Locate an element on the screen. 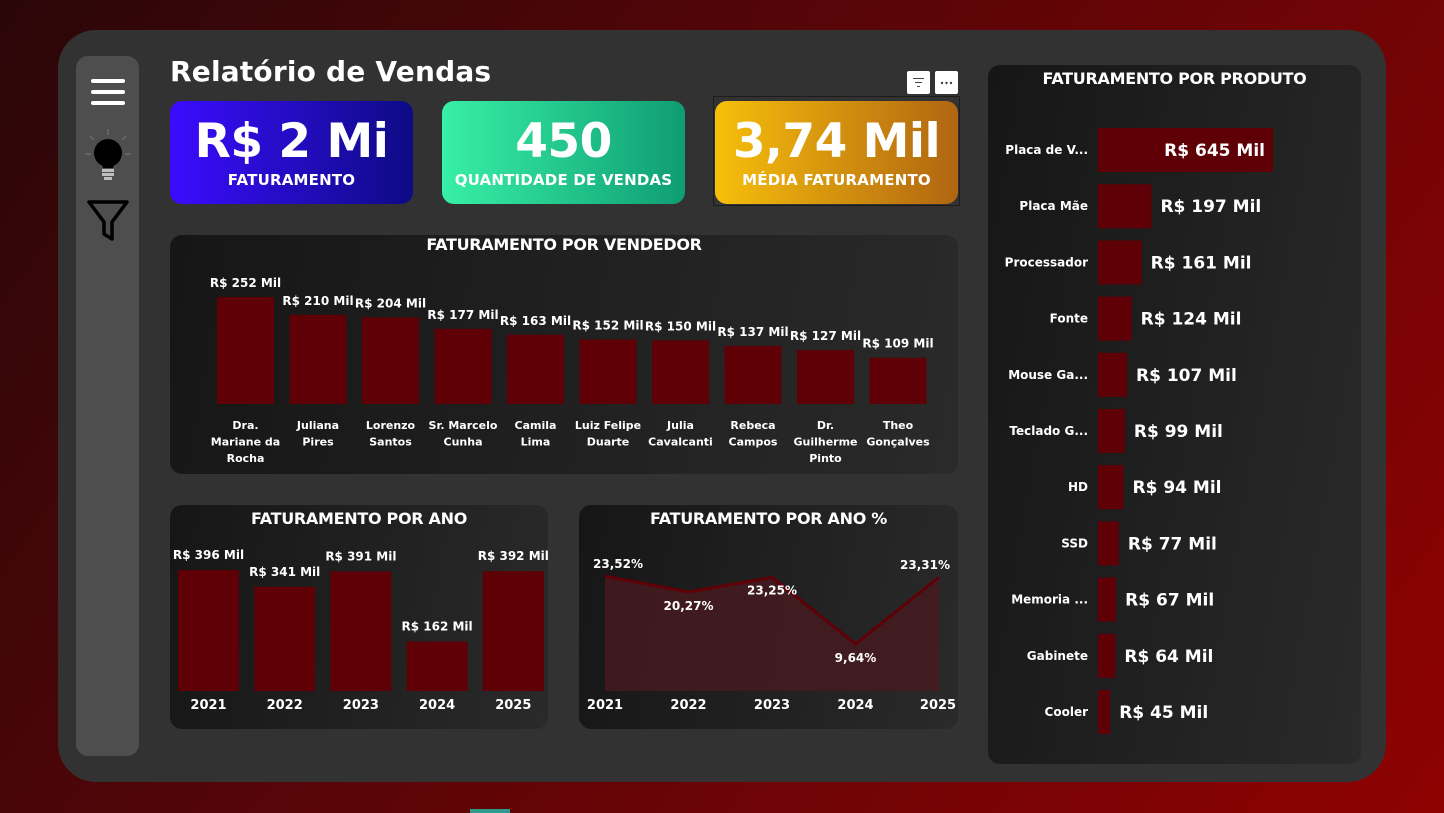  x-tick-label: Dr. is located at coordinates (825, 425).